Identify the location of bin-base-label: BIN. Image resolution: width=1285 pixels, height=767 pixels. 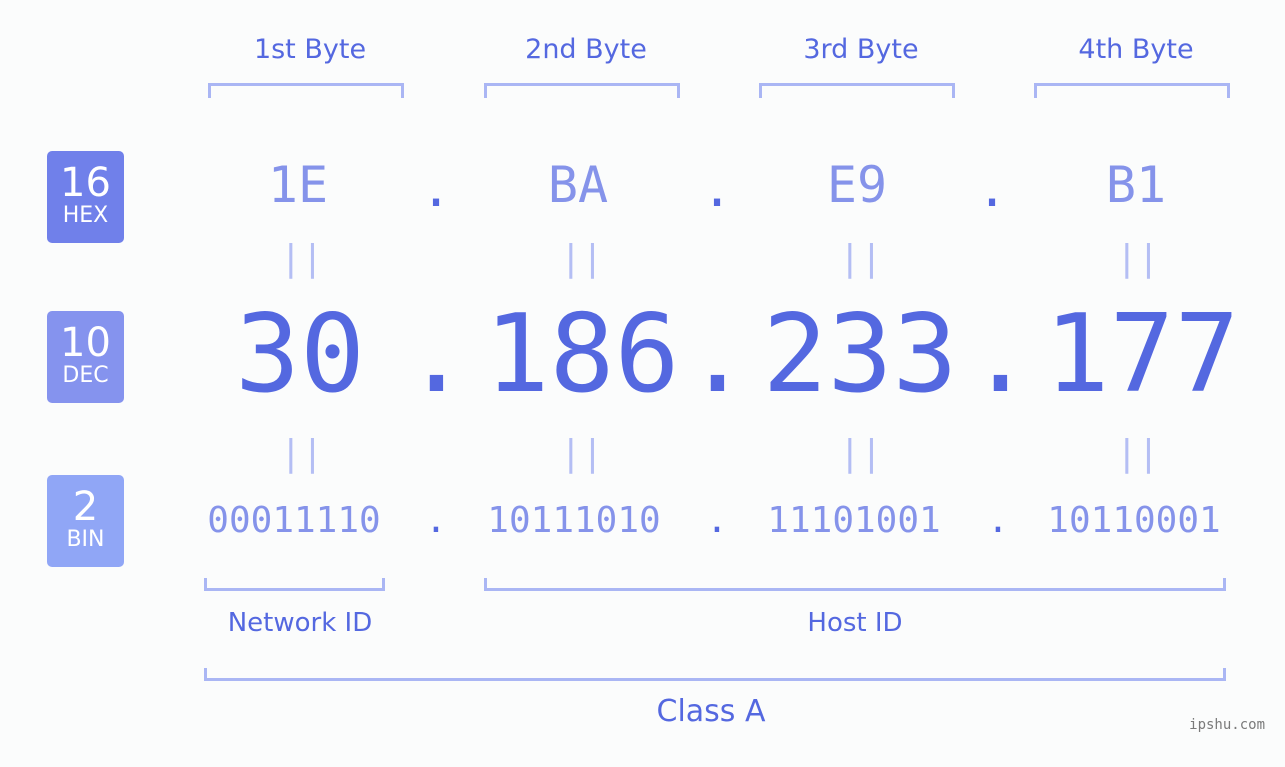
(85, 539).